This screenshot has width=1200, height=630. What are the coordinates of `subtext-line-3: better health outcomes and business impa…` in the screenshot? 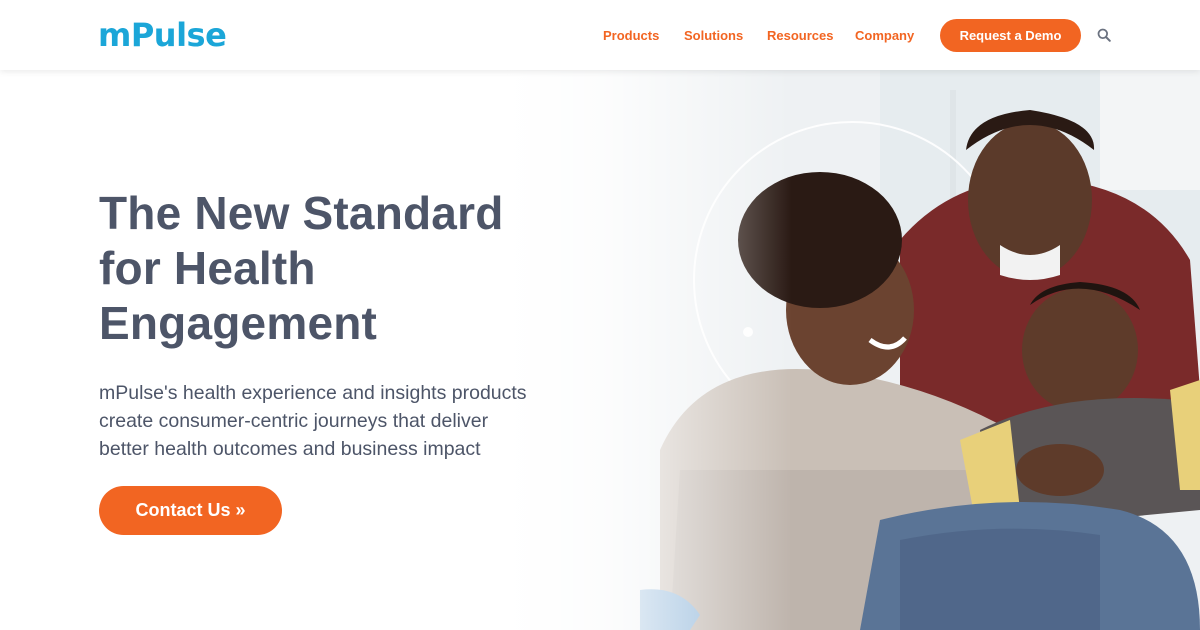 It's located at (290, 449).